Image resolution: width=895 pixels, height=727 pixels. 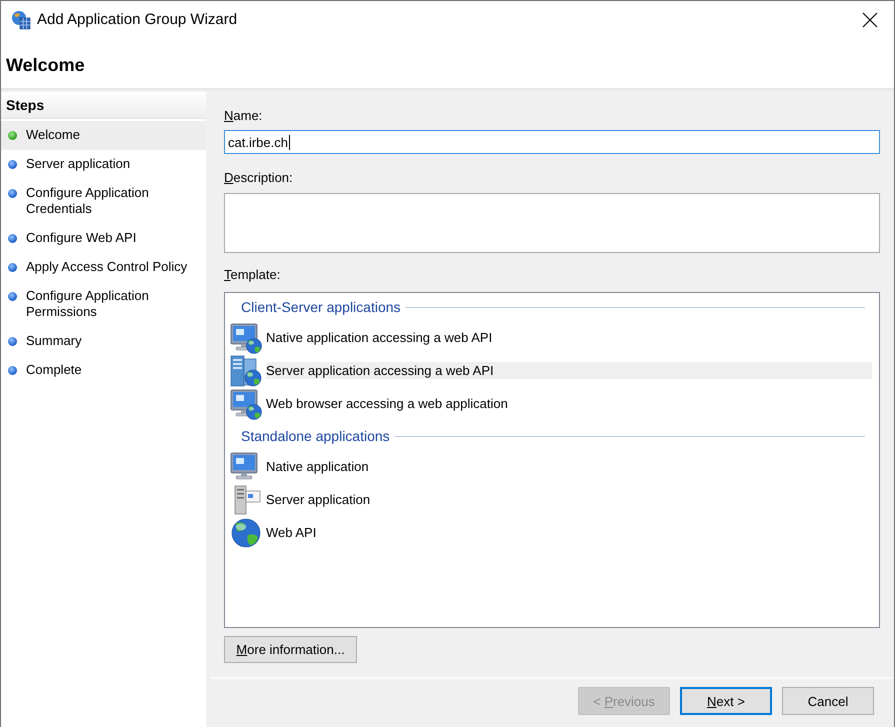 What do you see at coordinates (317, 466) in the screenshot?
I see `template-item: Native application` at bounding box center [317, 466].